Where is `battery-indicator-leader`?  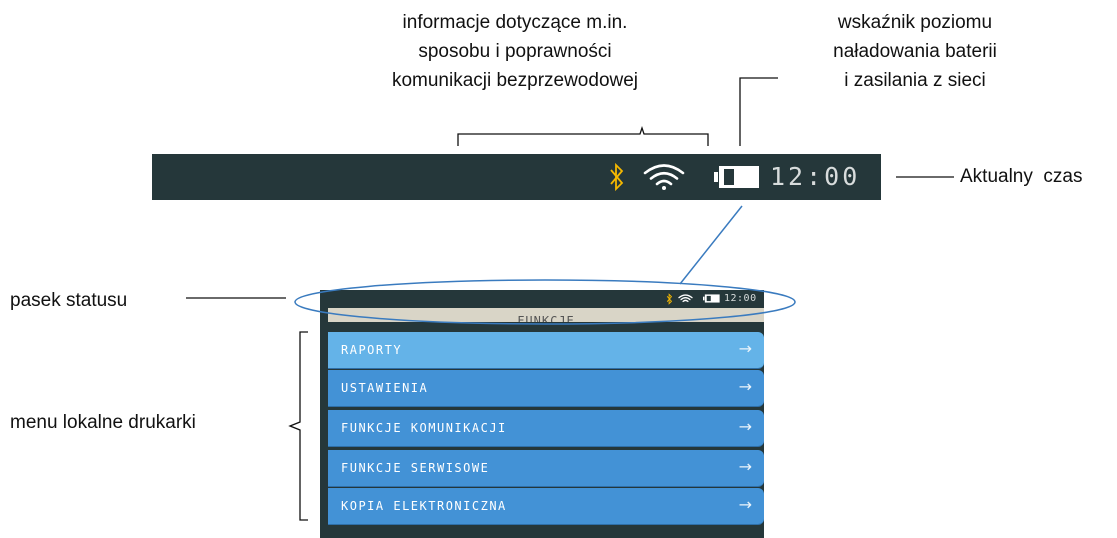
battery-indicator-leader is located at coordinates (758, 111).